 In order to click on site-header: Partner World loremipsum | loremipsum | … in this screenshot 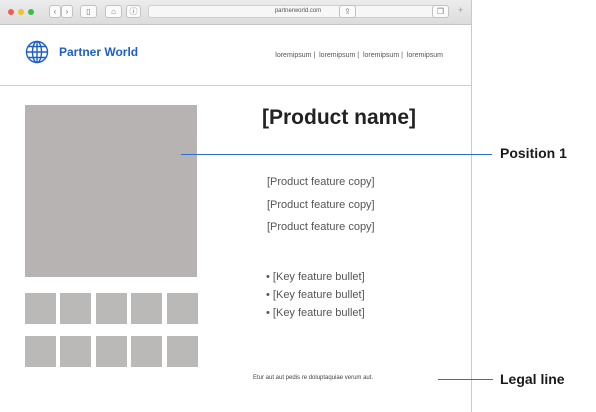, I will do `click(235, 55)`.